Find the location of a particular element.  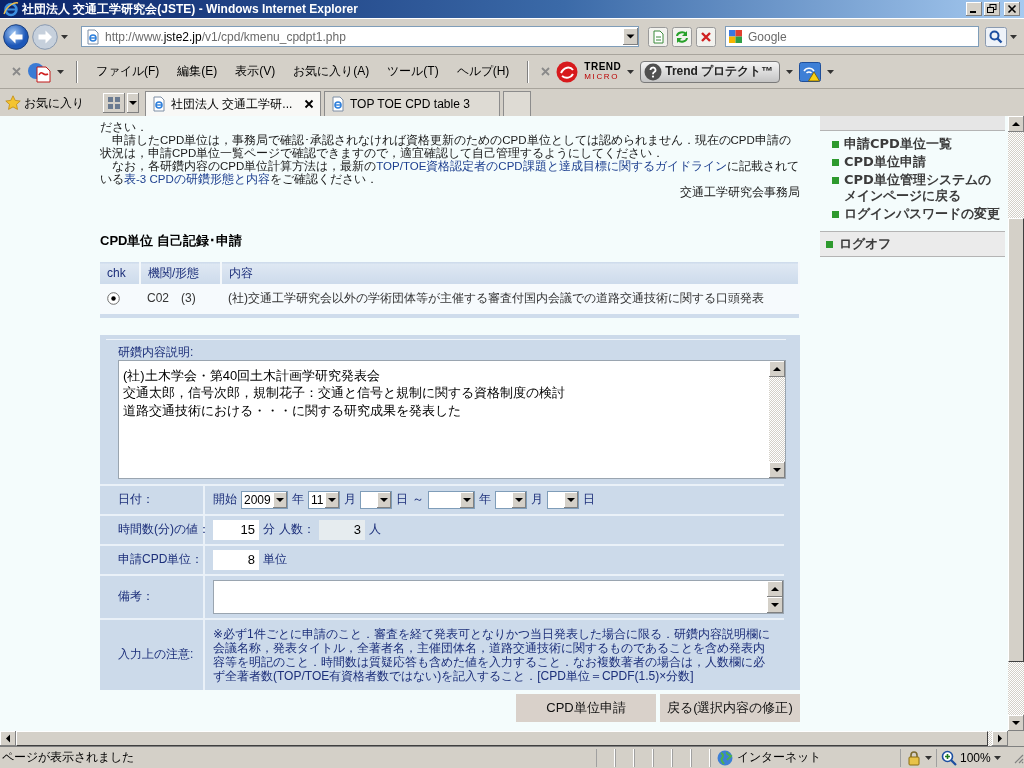

search-field: Google is located at coordinates (862, 36).